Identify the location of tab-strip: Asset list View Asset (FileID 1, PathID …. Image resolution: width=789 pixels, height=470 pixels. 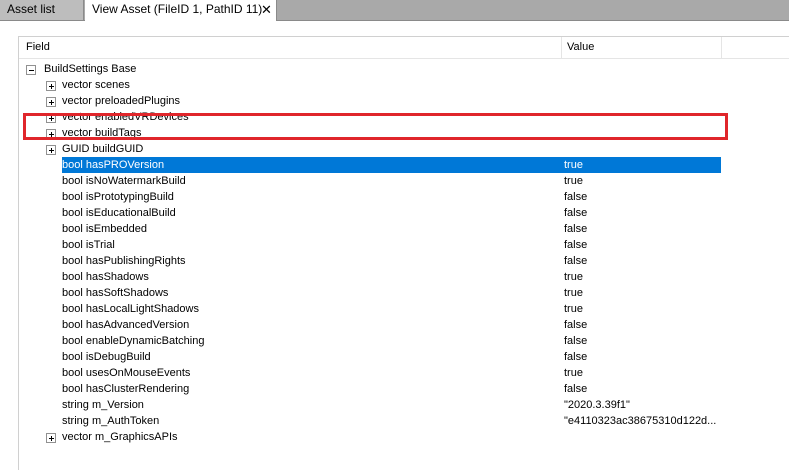
(394, 10).